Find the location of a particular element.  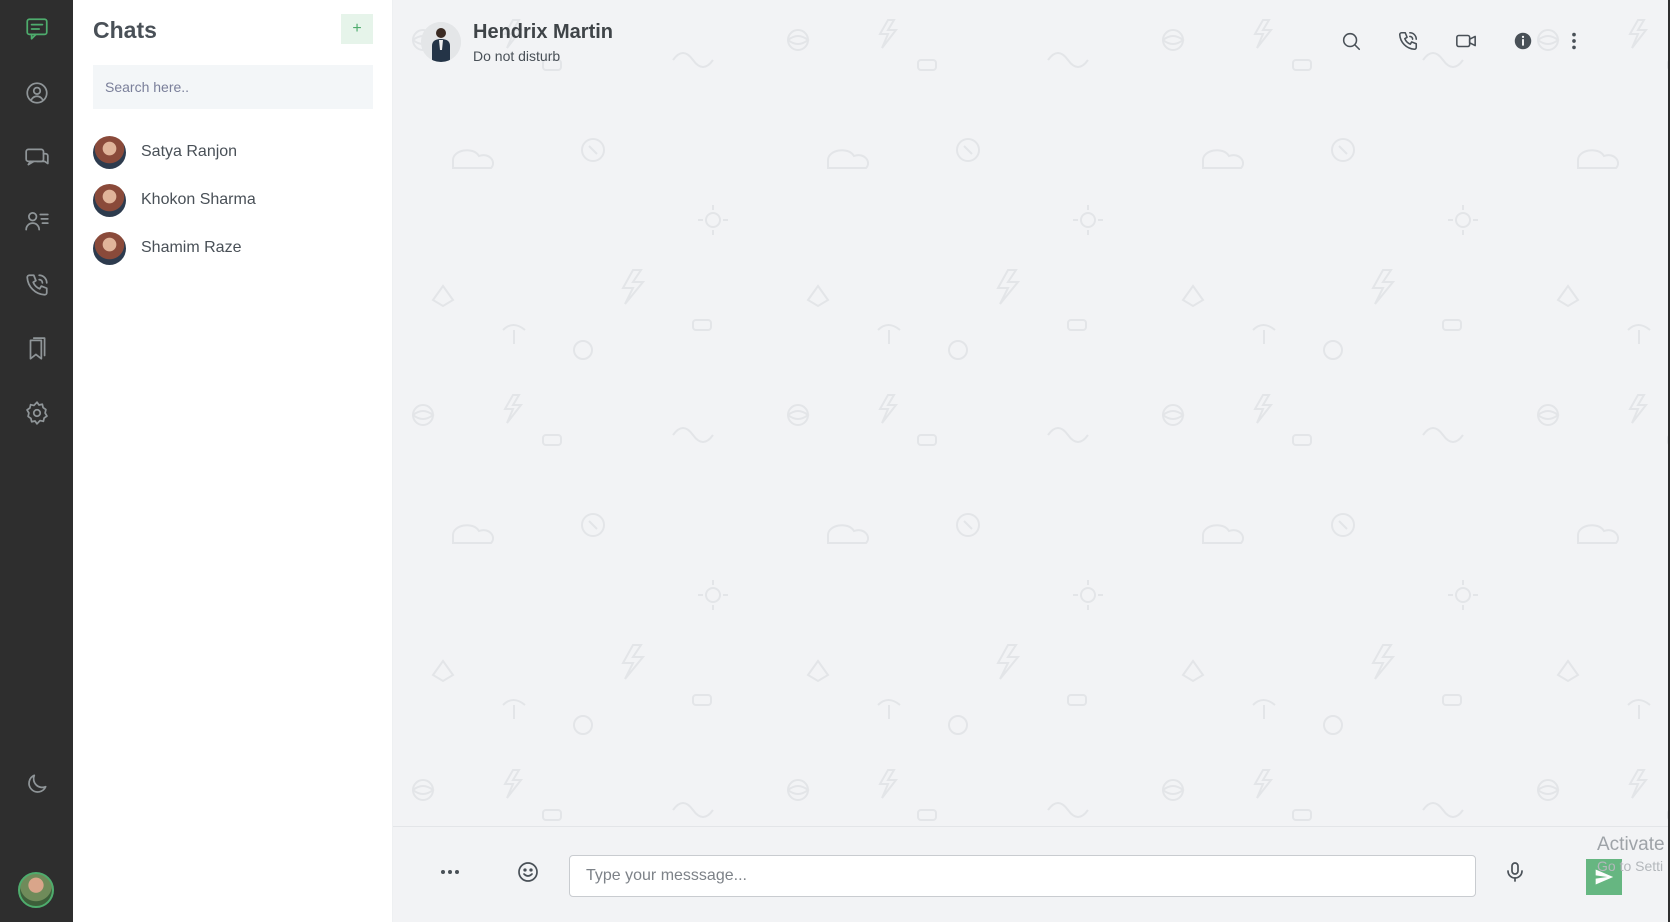

more-actions-button is located at coordinates (450, 872).